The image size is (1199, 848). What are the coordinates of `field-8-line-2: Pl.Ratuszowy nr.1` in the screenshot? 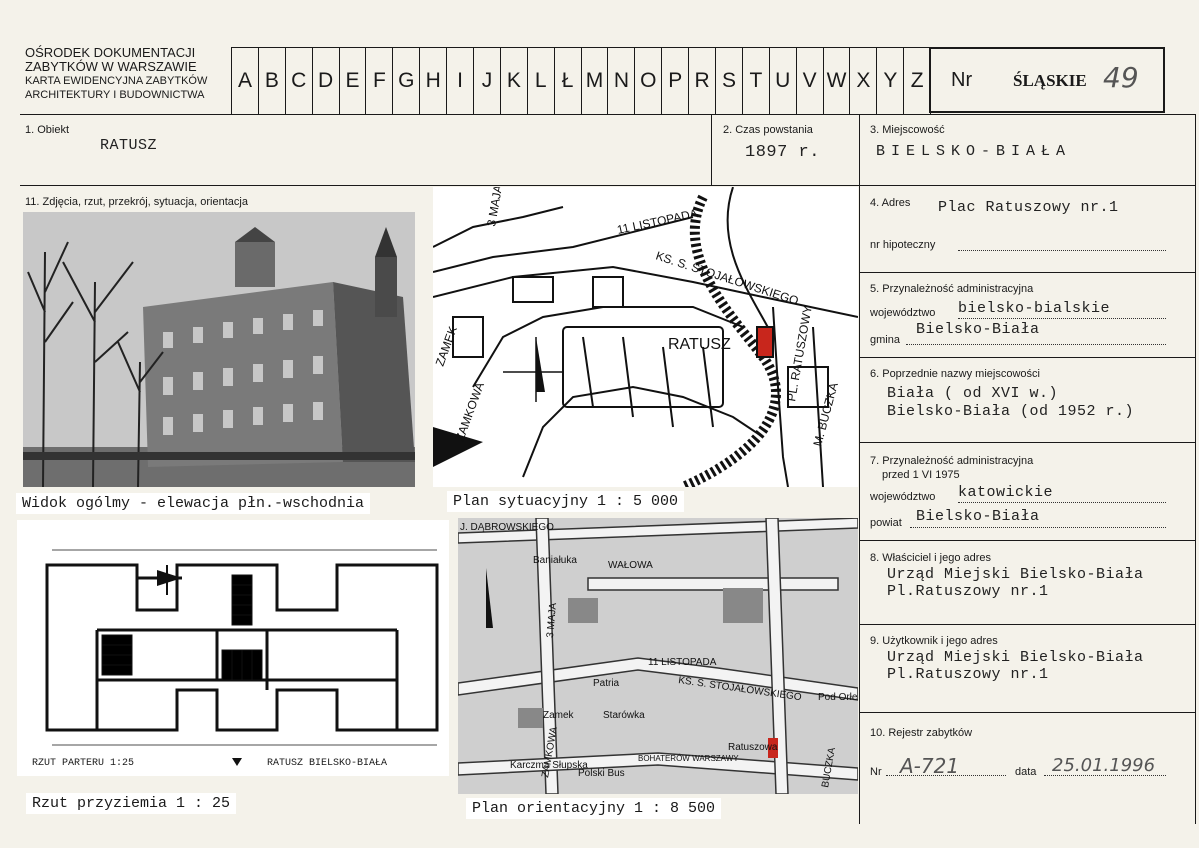 It's located at (968, 591).